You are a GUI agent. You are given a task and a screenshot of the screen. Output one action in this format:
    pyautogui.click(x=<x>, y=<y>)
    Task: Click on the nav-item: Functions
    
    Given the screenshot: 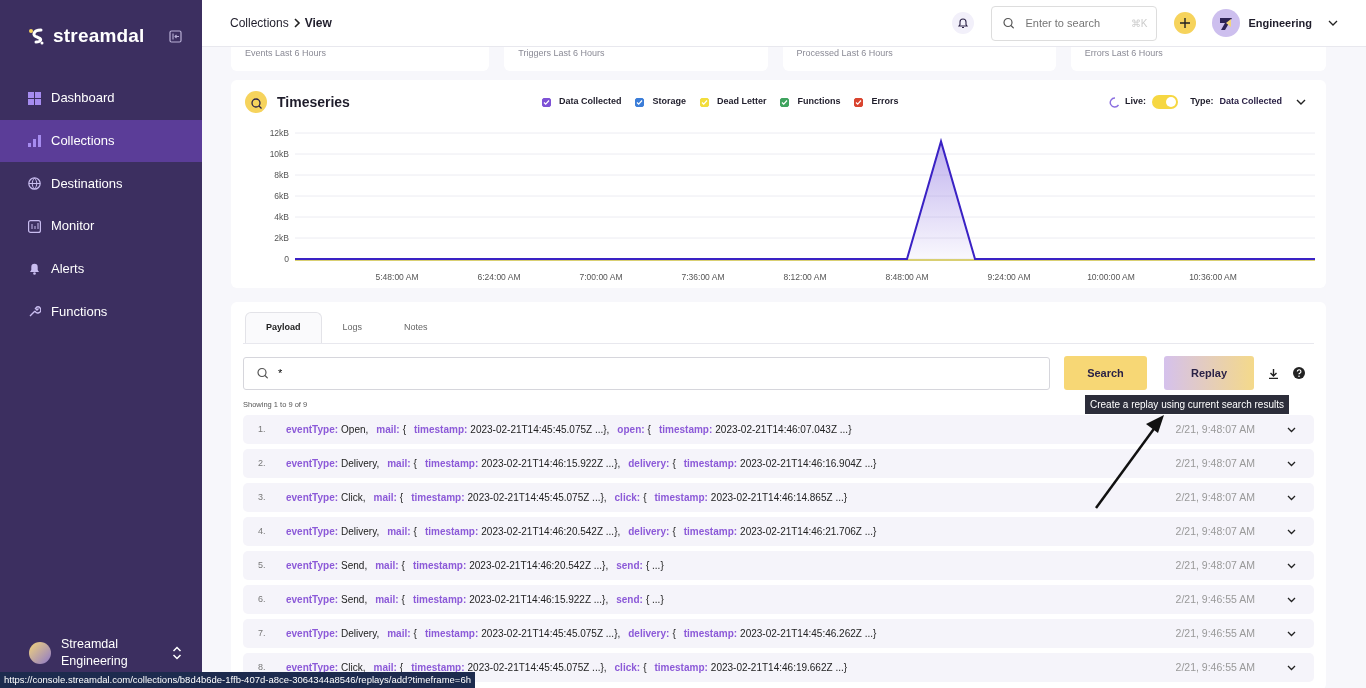 What is the action you would take?
    pyautogui.click(x=101, y=311)
    